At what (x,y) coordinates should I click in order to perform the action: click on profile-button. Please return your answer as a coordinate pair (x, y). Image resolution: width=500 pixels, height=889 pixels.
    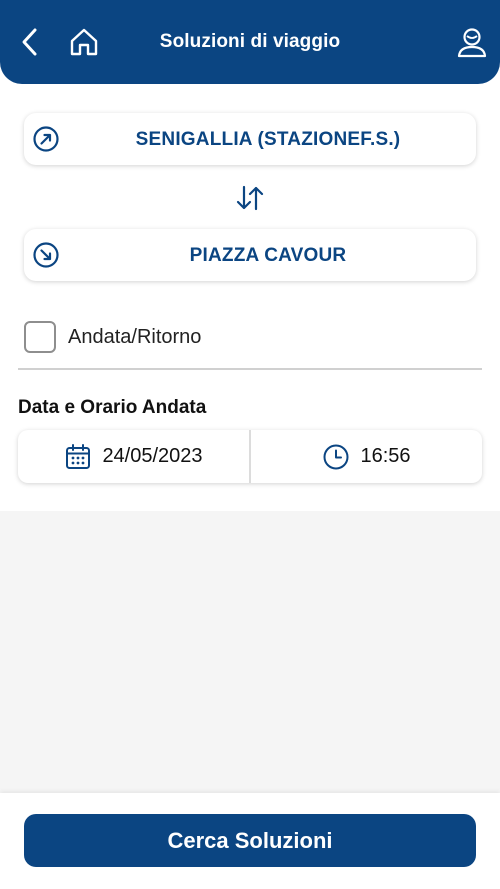
    Looking at the image, I should click on (472, 42).